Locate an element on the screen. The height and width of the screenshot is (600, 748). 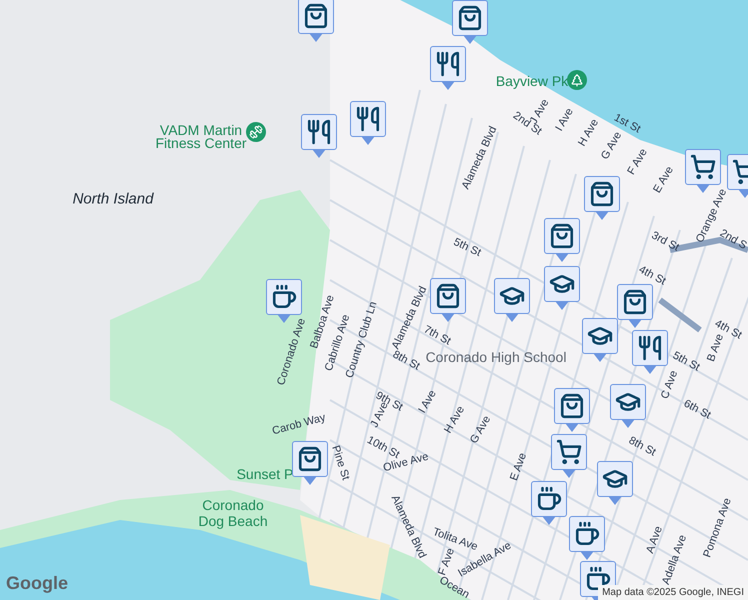
map-attribution: Map data ©2025 Google, INEGI is located at coordinates (673, 592).